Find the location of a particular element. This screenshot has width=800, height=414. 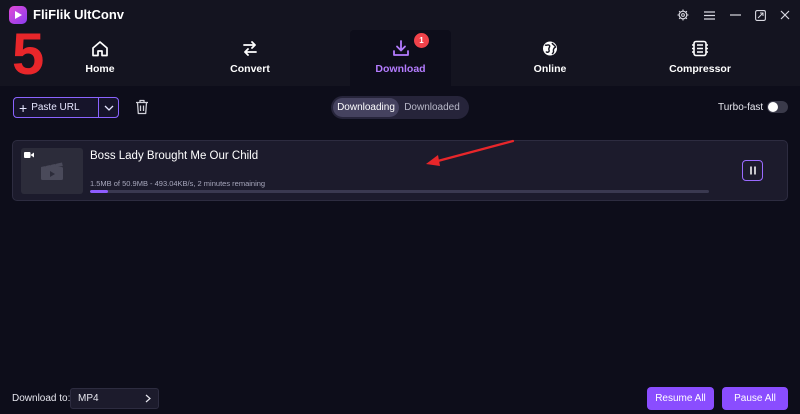

plus-icon: + is located at coordinates (23, 107).